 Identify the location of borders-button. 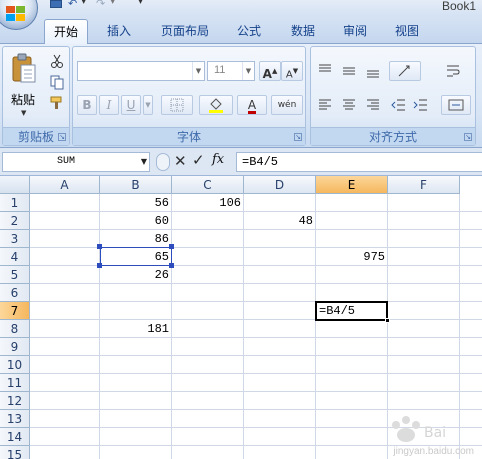
(177, 105).